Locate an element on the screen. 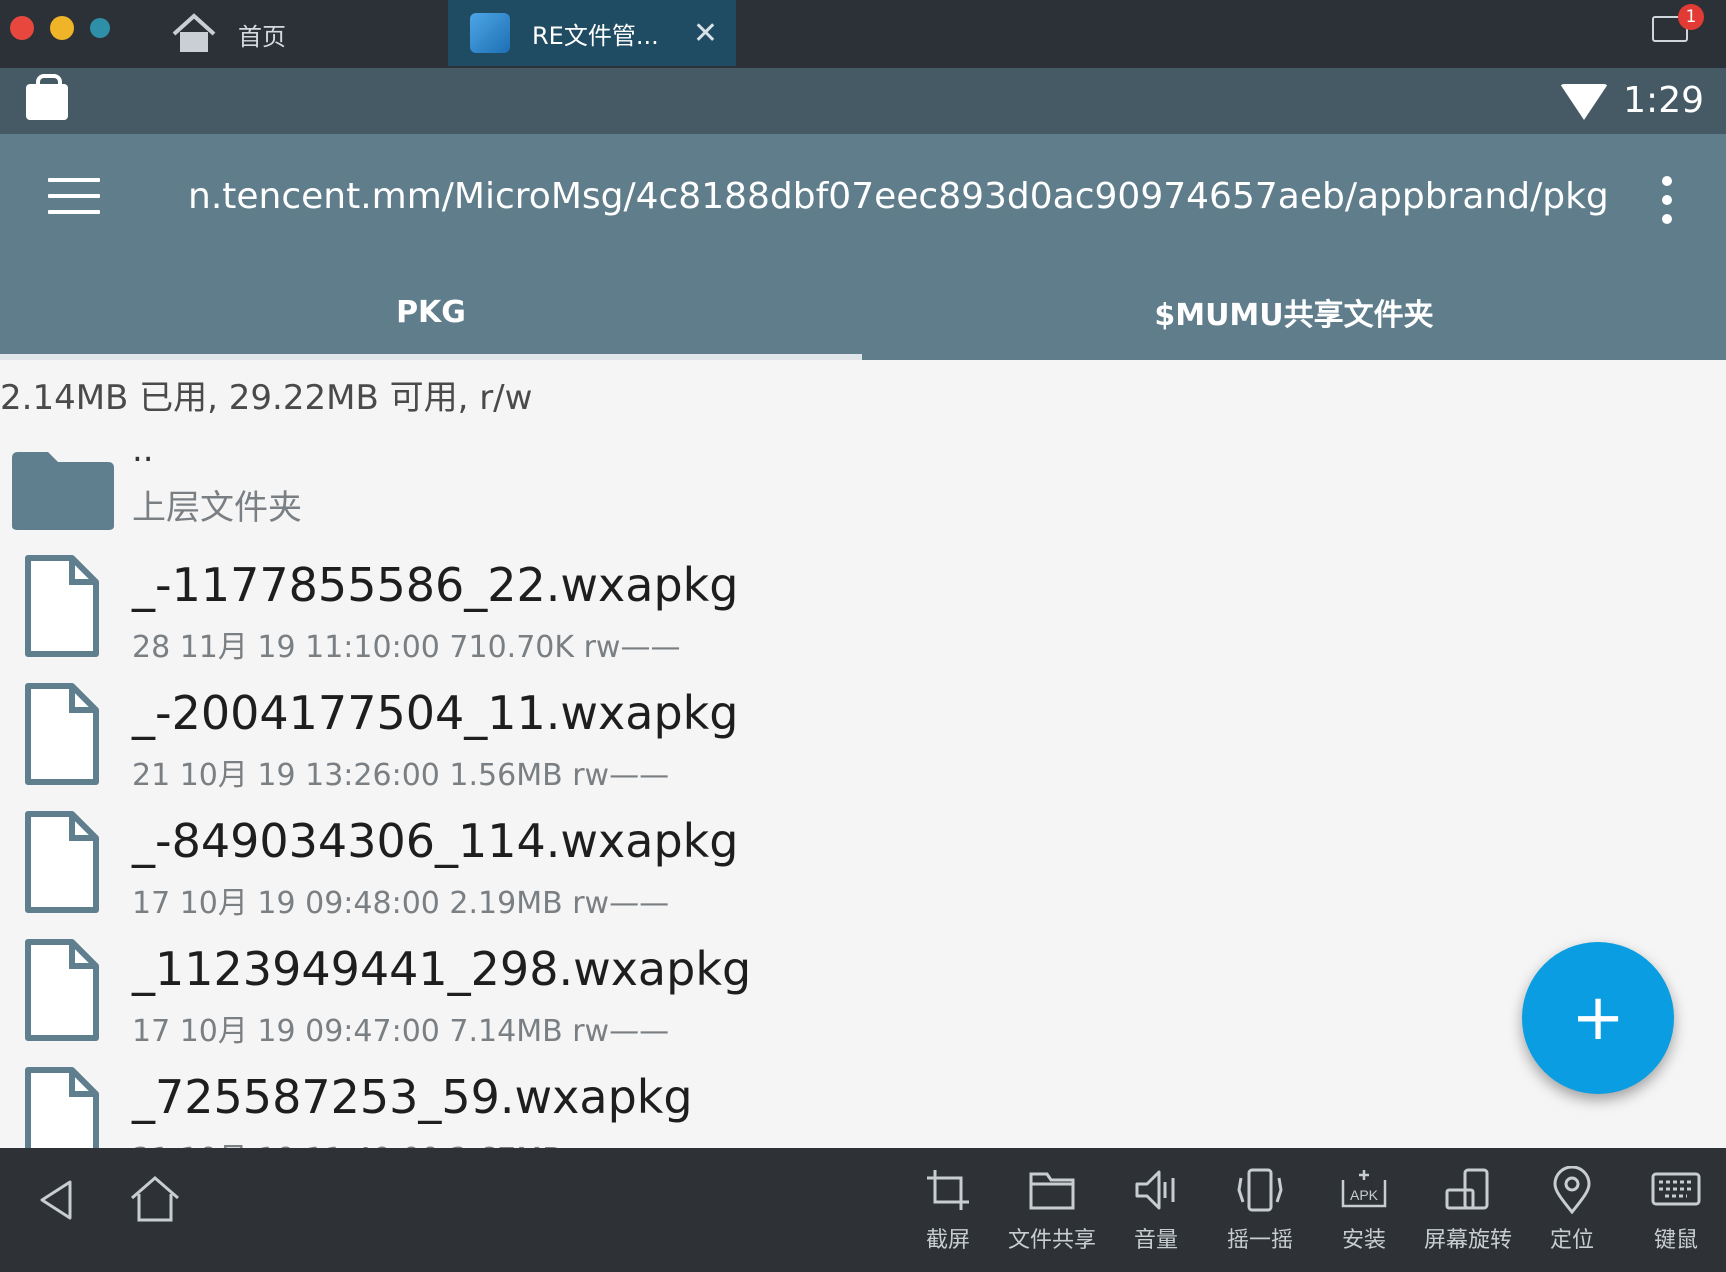  tool-label: 安装 is located at coordinates (1363, 1240).